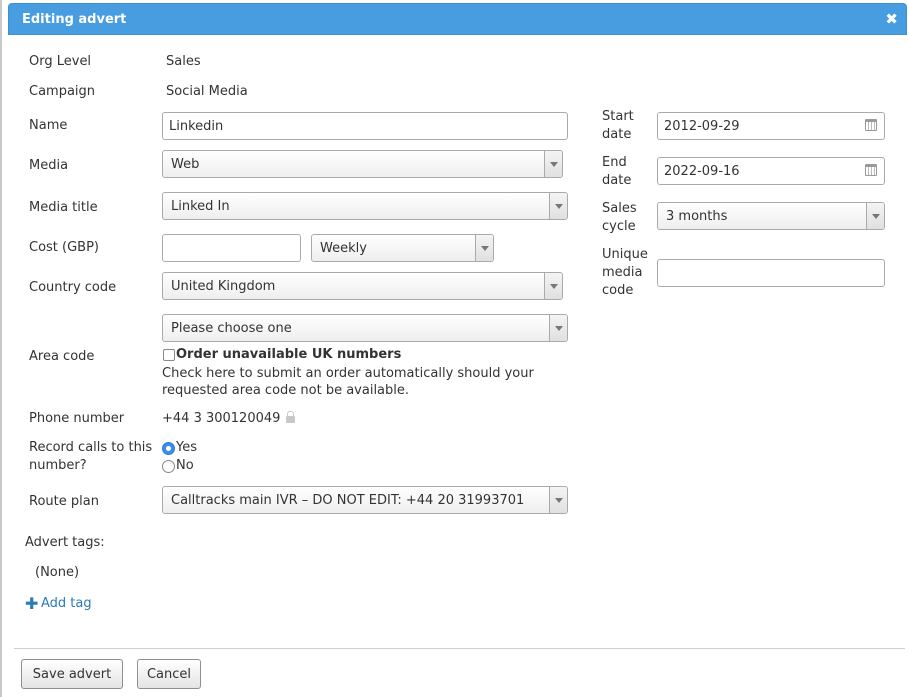 This screenshot has height=697, width=909. Describe the element at coordinates (31, 604) in the screenshot. I see `plus-icon: ✚` at that location.